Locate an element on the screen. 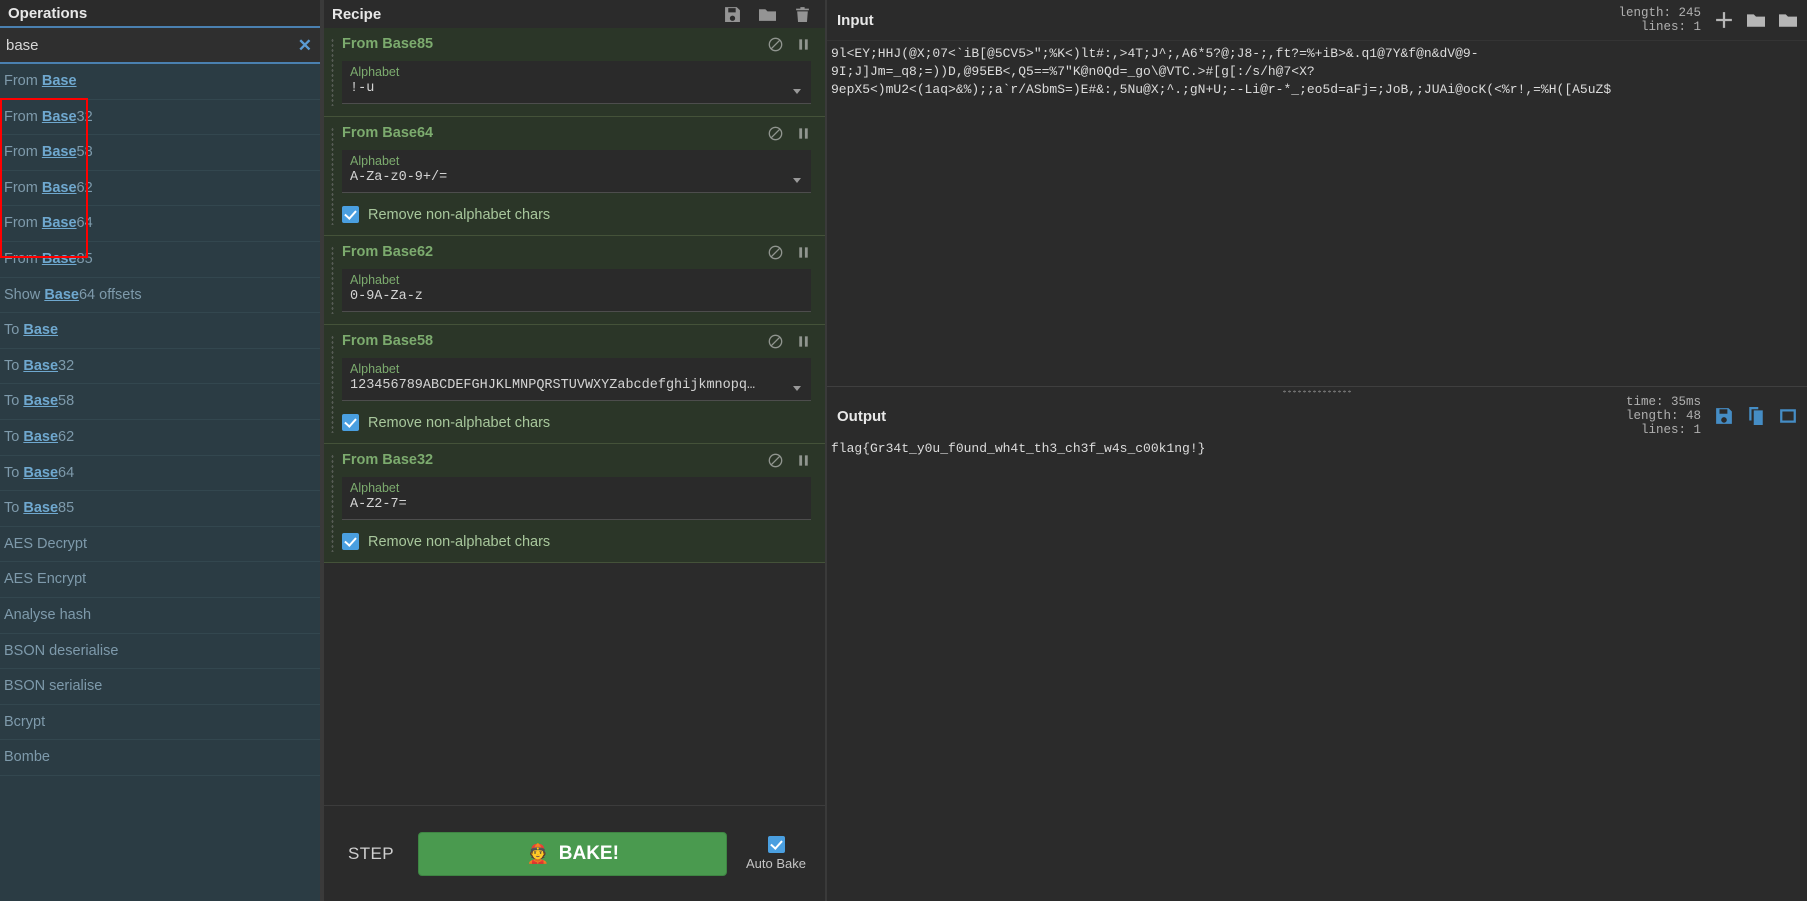  output-meta: time: 35ms length: 48 lines: 1 is located at coordinates (1670, 416).